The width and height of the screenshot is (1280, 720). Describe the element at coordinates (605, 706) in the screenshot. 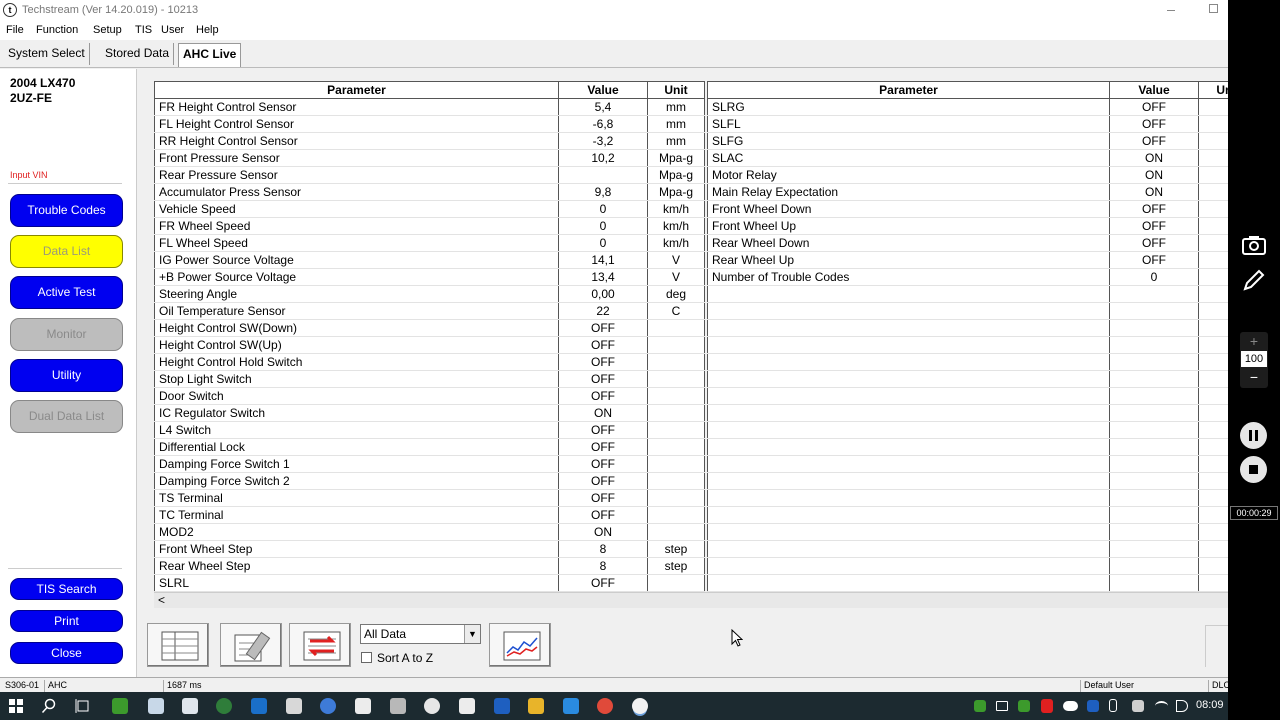

I see `chrome-browser-icon` at that location.